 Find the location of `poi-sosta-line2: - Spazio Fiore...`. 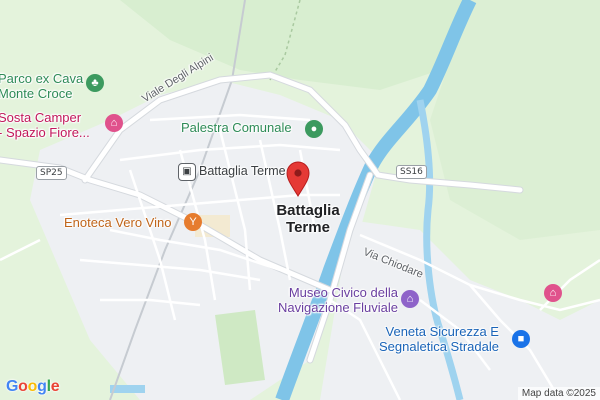

poi-sosta-line2: - Spazio Fiore... is located at coordinates (45, 132).